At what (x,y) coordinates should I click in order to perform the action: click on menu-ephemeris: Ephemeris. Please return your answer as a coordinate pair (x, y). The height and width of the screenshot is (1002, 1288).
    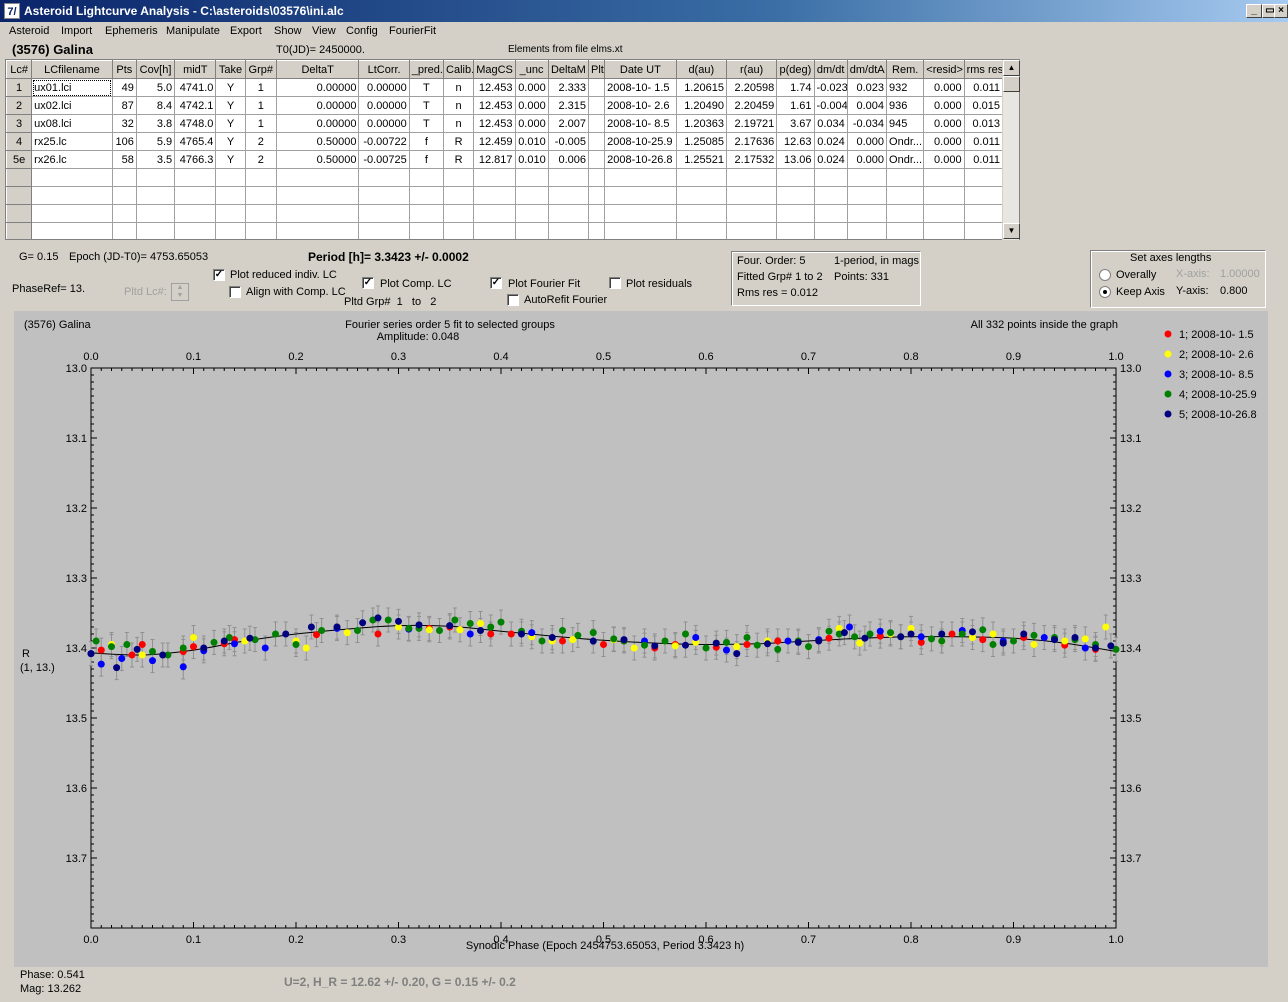
    Looking at the image, I should click on (131, 31).